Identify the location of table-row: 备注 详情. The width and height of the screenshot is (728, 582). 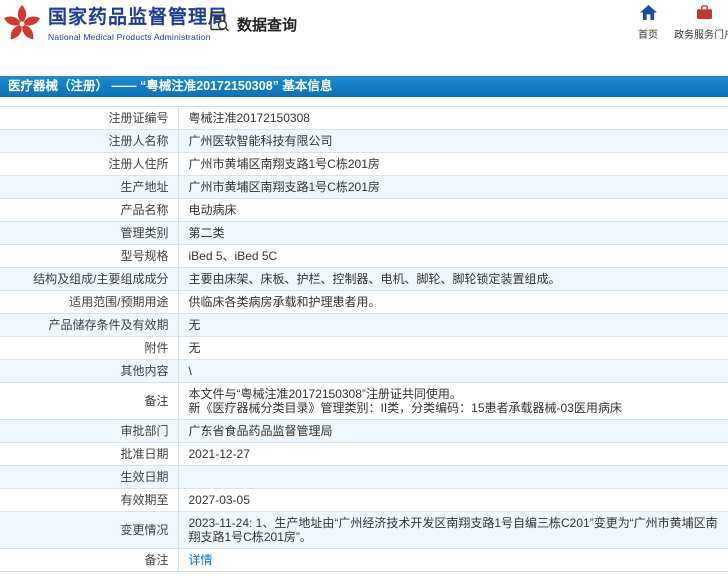
(364, 560).